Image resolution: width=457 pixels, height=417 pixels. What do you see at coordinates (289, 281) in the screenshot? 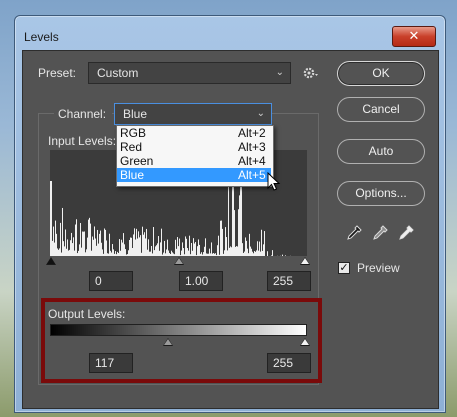
I see `input-white-field: 255` at bounding box center [289, 281].